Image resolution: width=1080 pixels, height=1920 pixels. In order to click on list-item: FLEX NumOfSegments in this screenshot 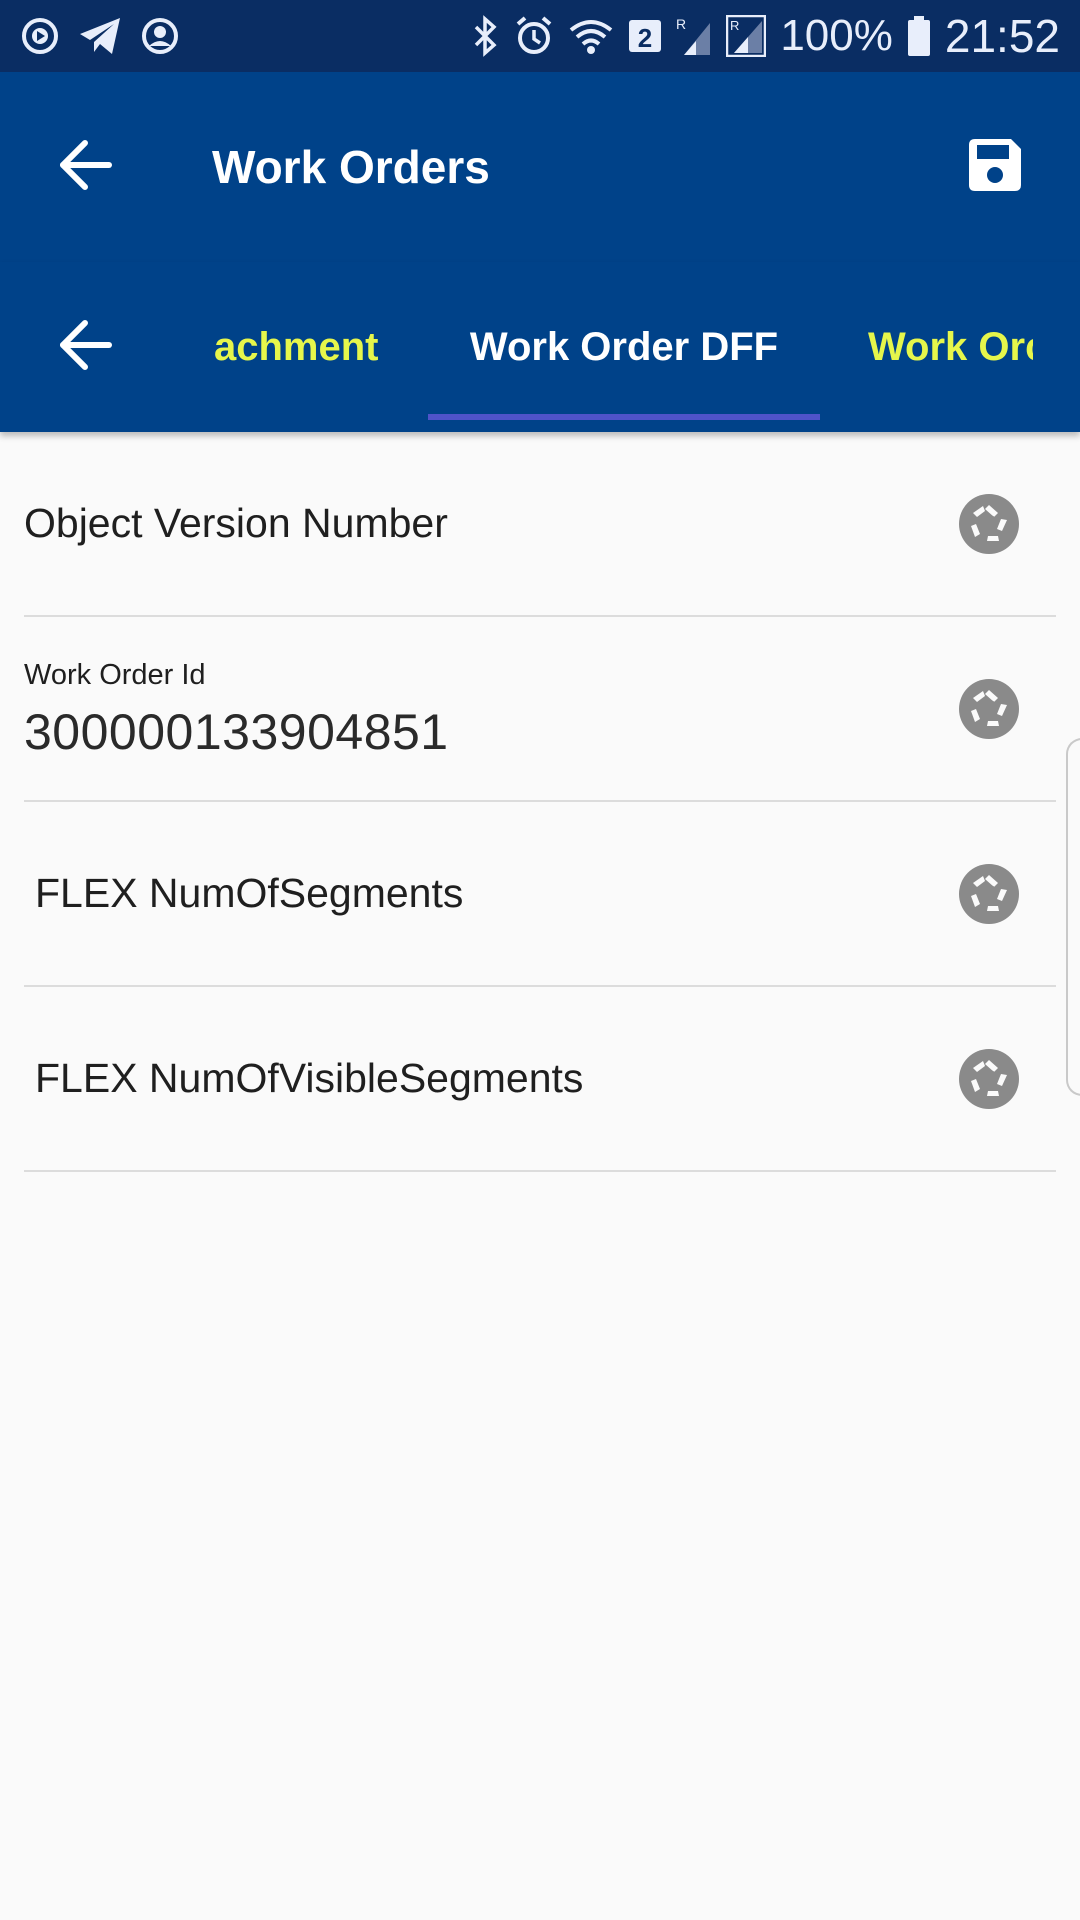, I will do `click(540, 894)`.